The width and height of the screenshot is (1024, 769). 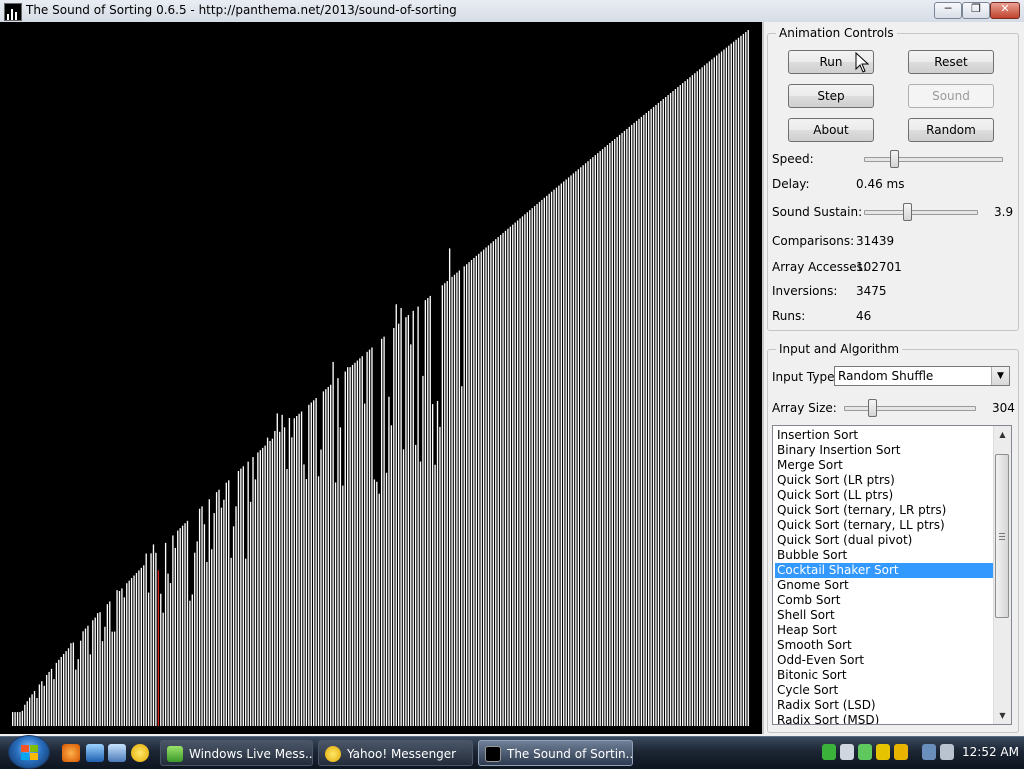 What do you see at coordinates (908, 212) in the screenshot?
I see `sustain-slider-thumb` at bounding box center [908, 212].